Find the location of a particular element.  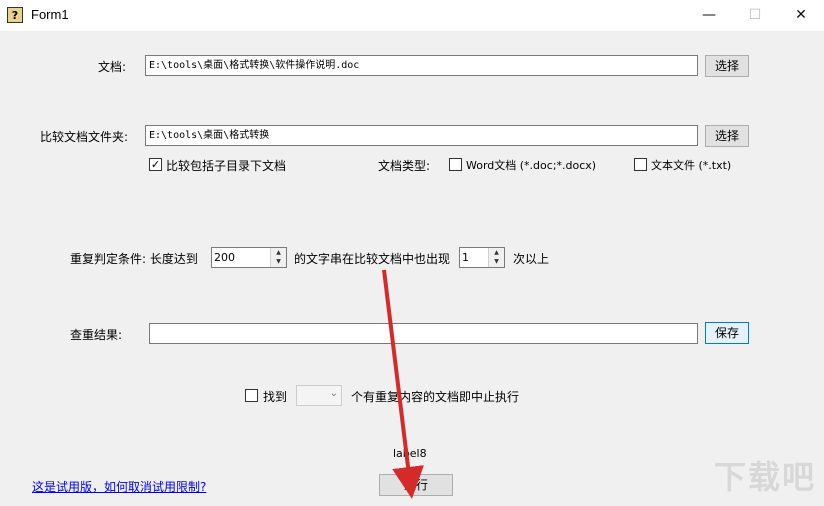

condition-suffix: 次以上 is located at coordinates (531, 259).